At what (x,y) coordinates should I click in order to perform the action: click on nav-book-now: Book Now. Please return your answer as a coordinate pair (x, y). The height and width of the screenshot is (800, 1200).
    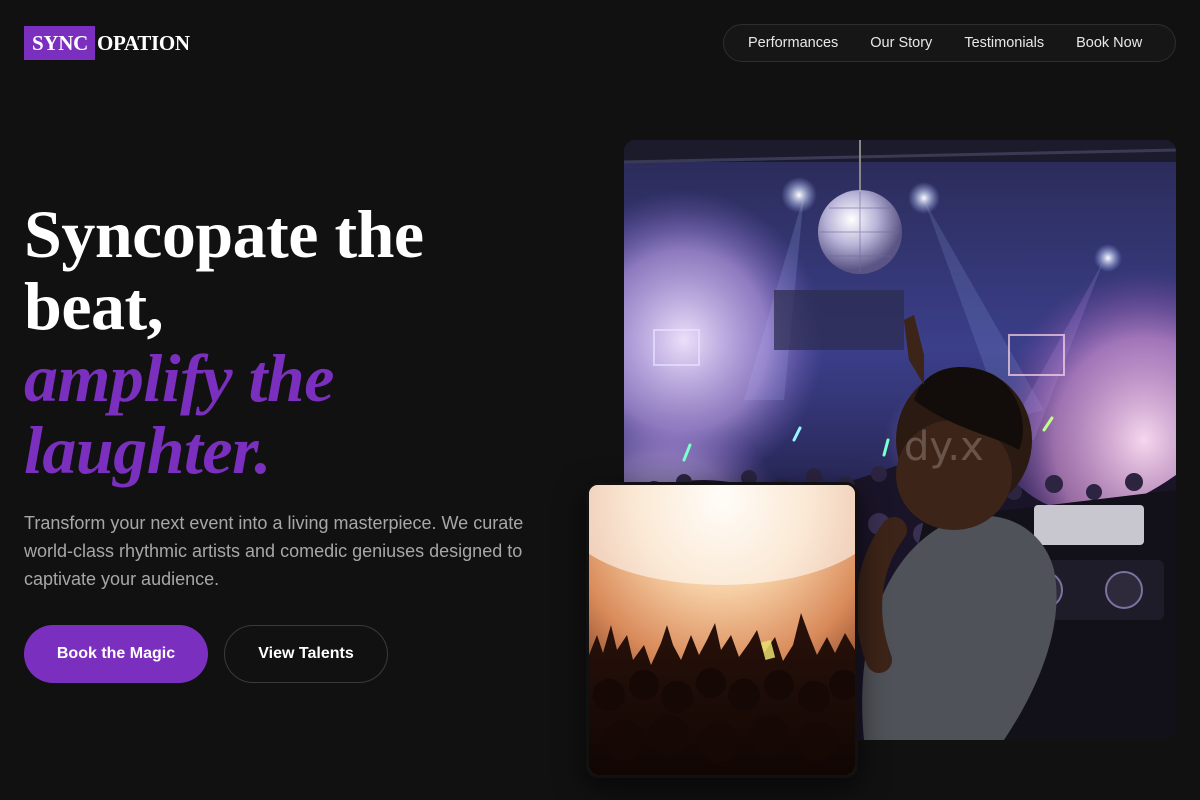
    Looking at the image, I should click on (1109, 43).